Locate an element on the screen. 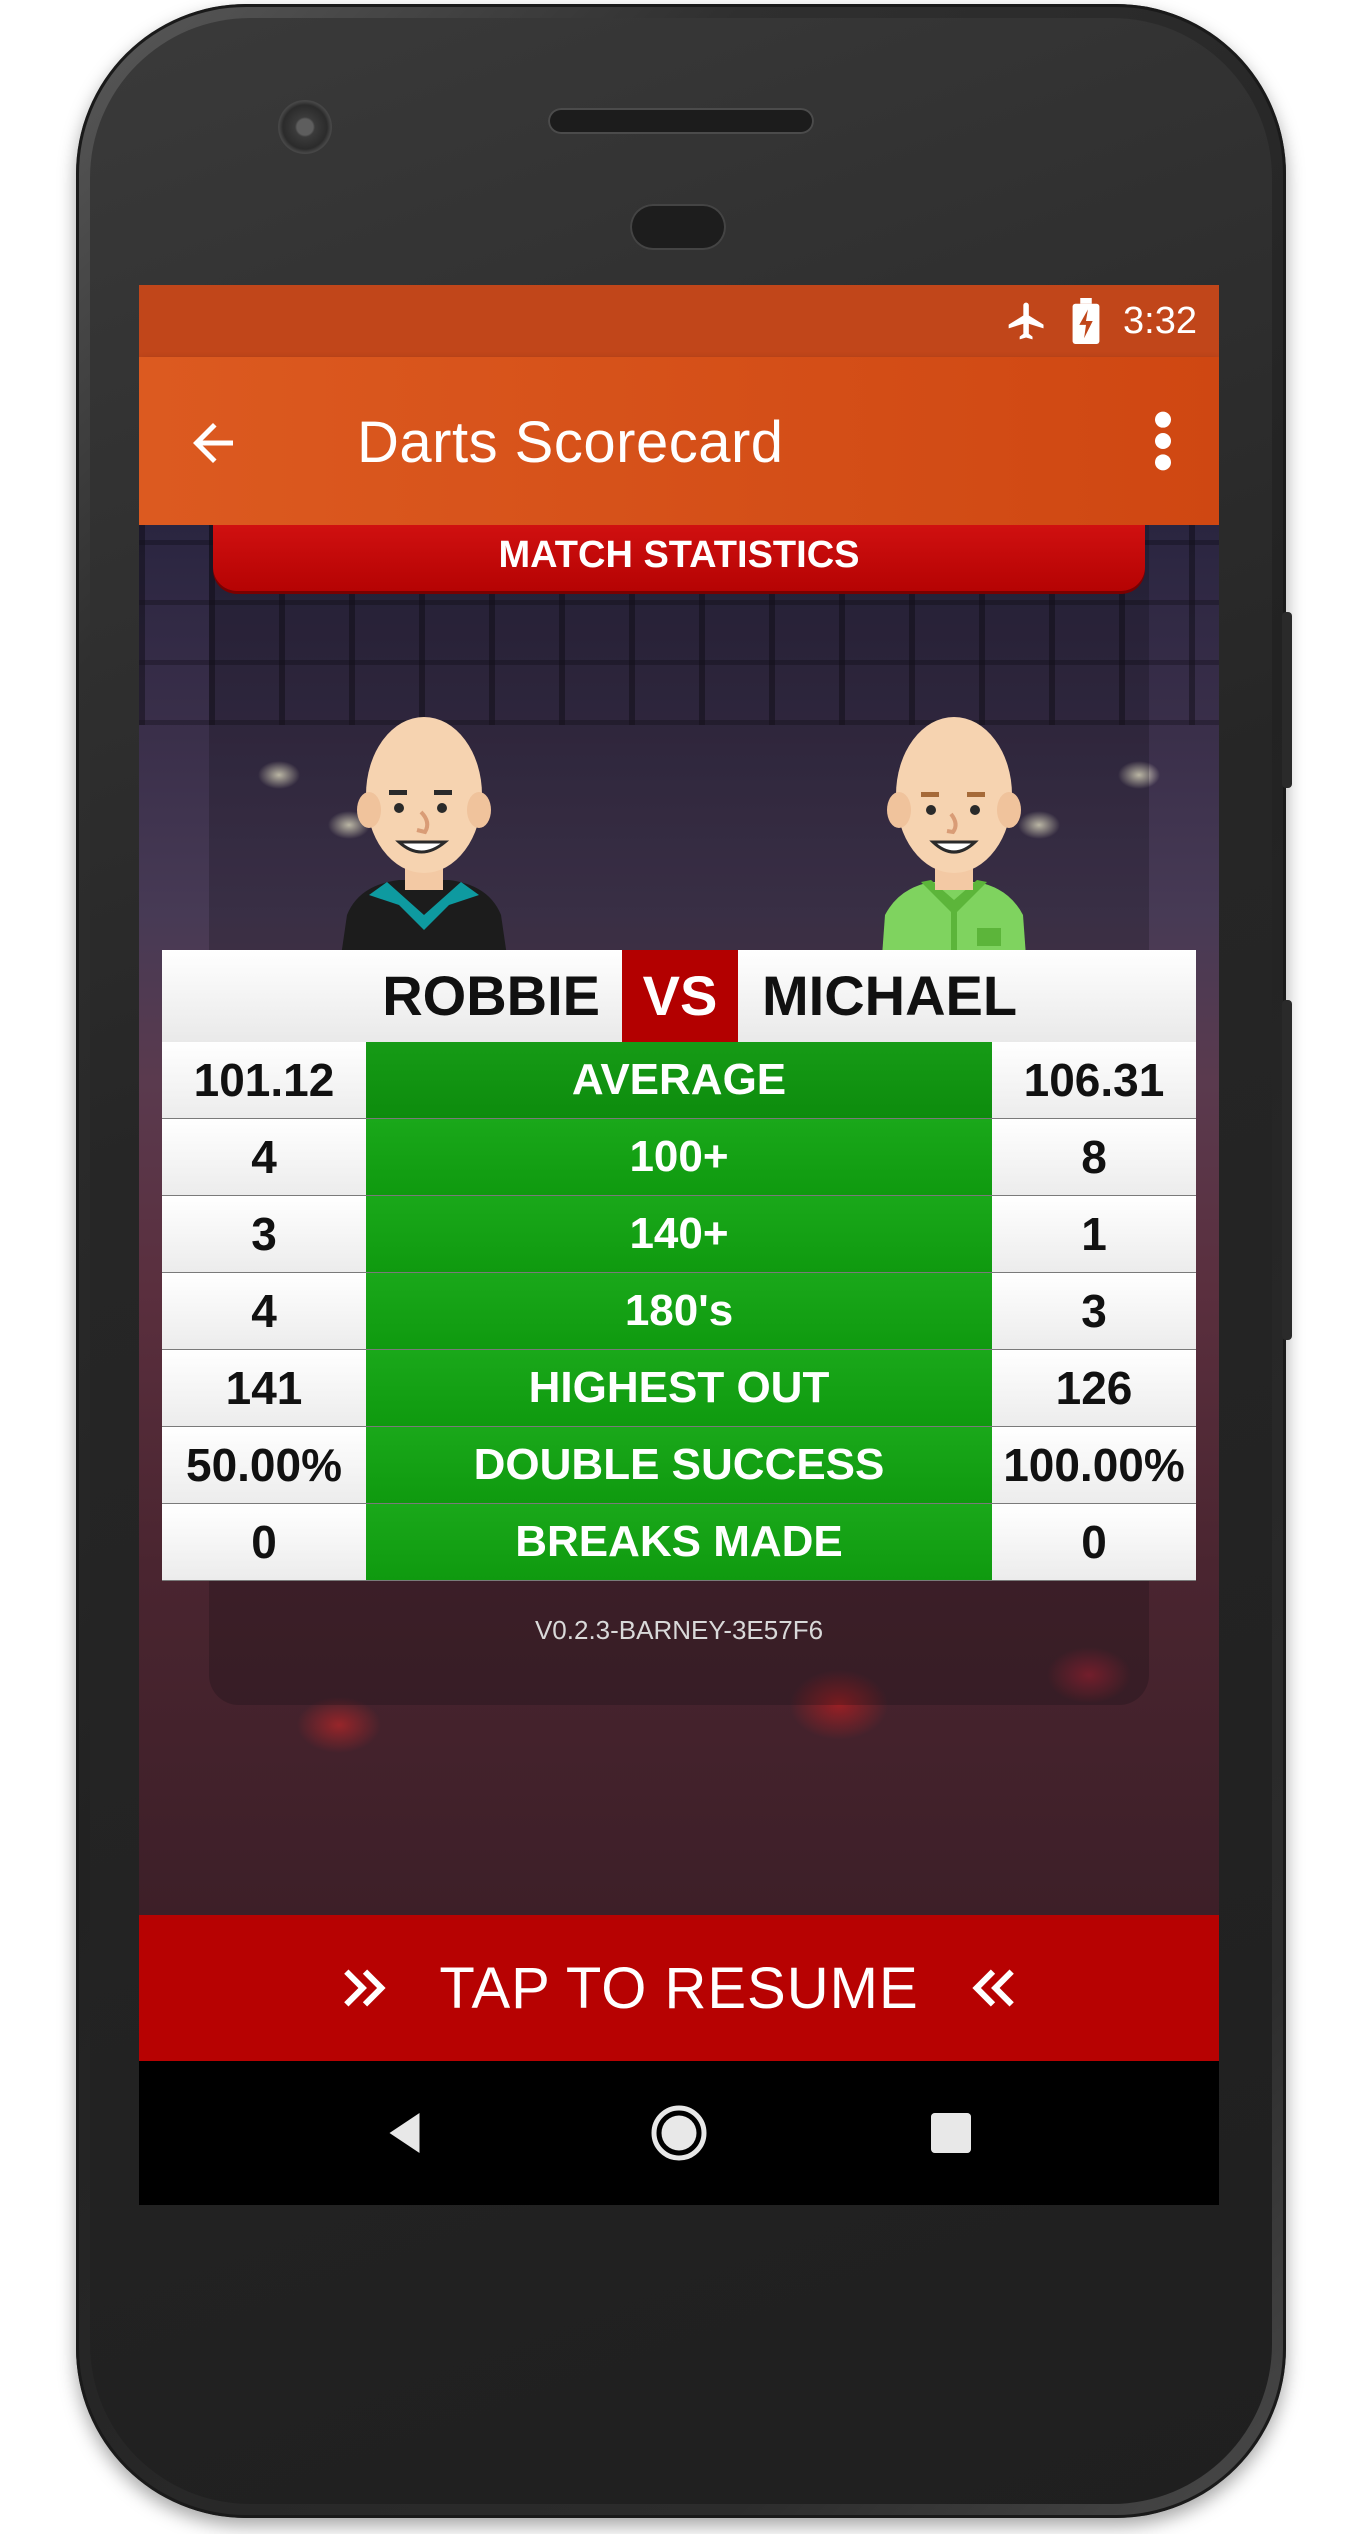 This screenshot has width=1370, height=2534. stat-left-value: 141 is located at coordinates (264, 1388).